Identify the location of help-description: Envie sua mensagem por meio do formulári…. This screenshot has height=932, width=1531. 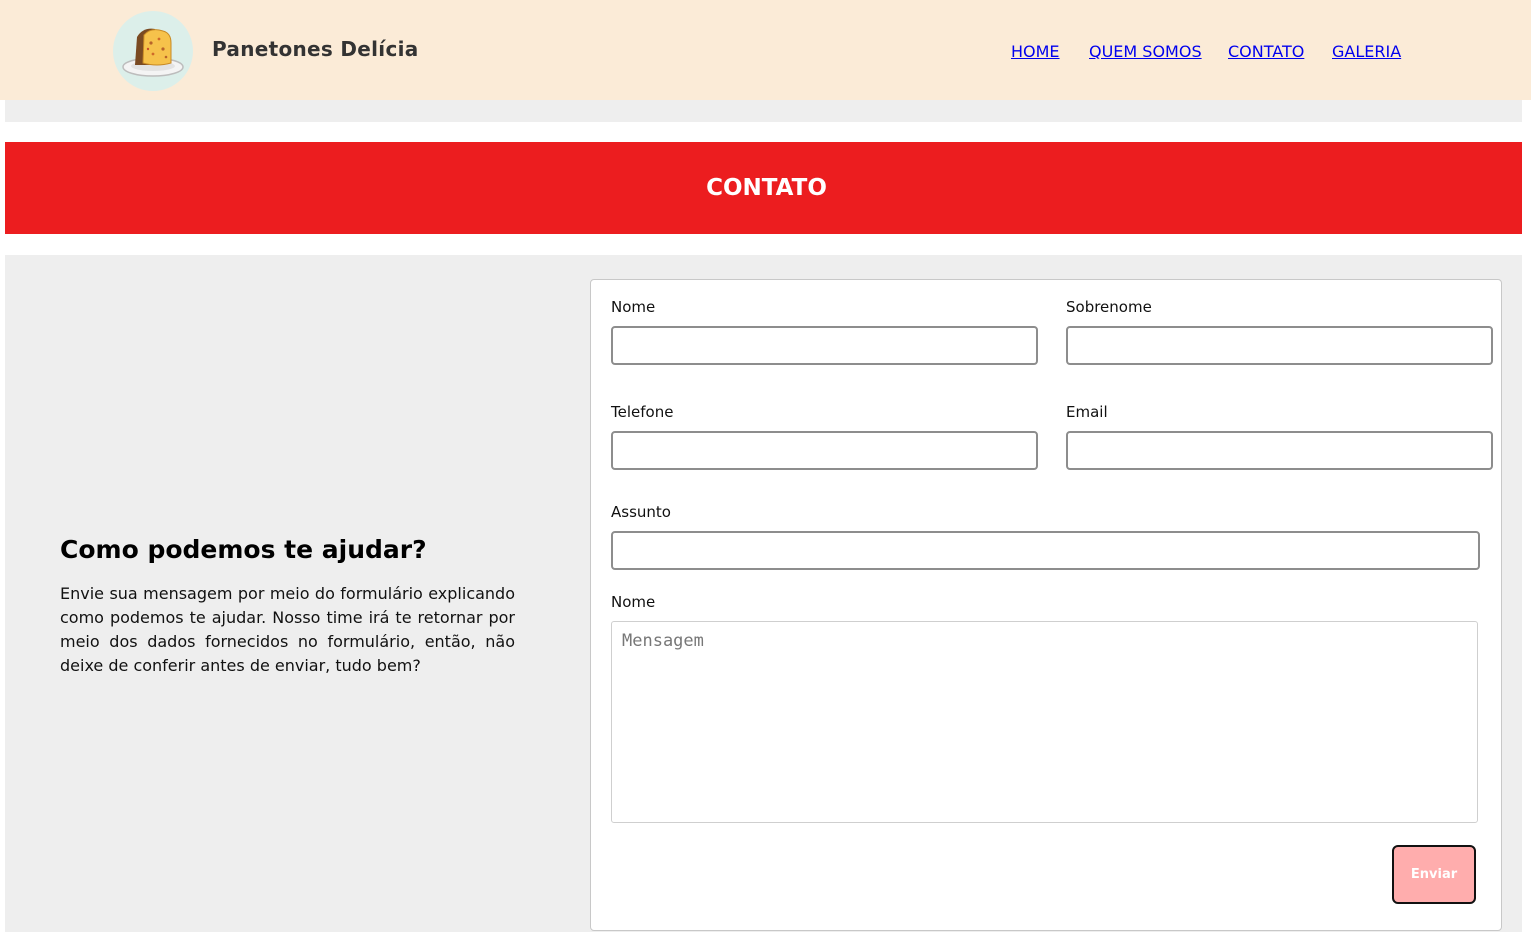
(287, 629).